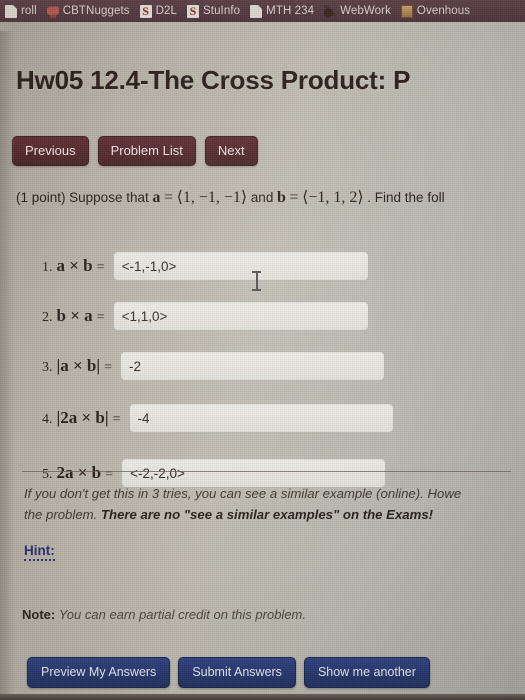 Image resolution: width=525 pixels, height=700 pixels. I want to click on problem-list-button: Problem List, so click(146, 151).